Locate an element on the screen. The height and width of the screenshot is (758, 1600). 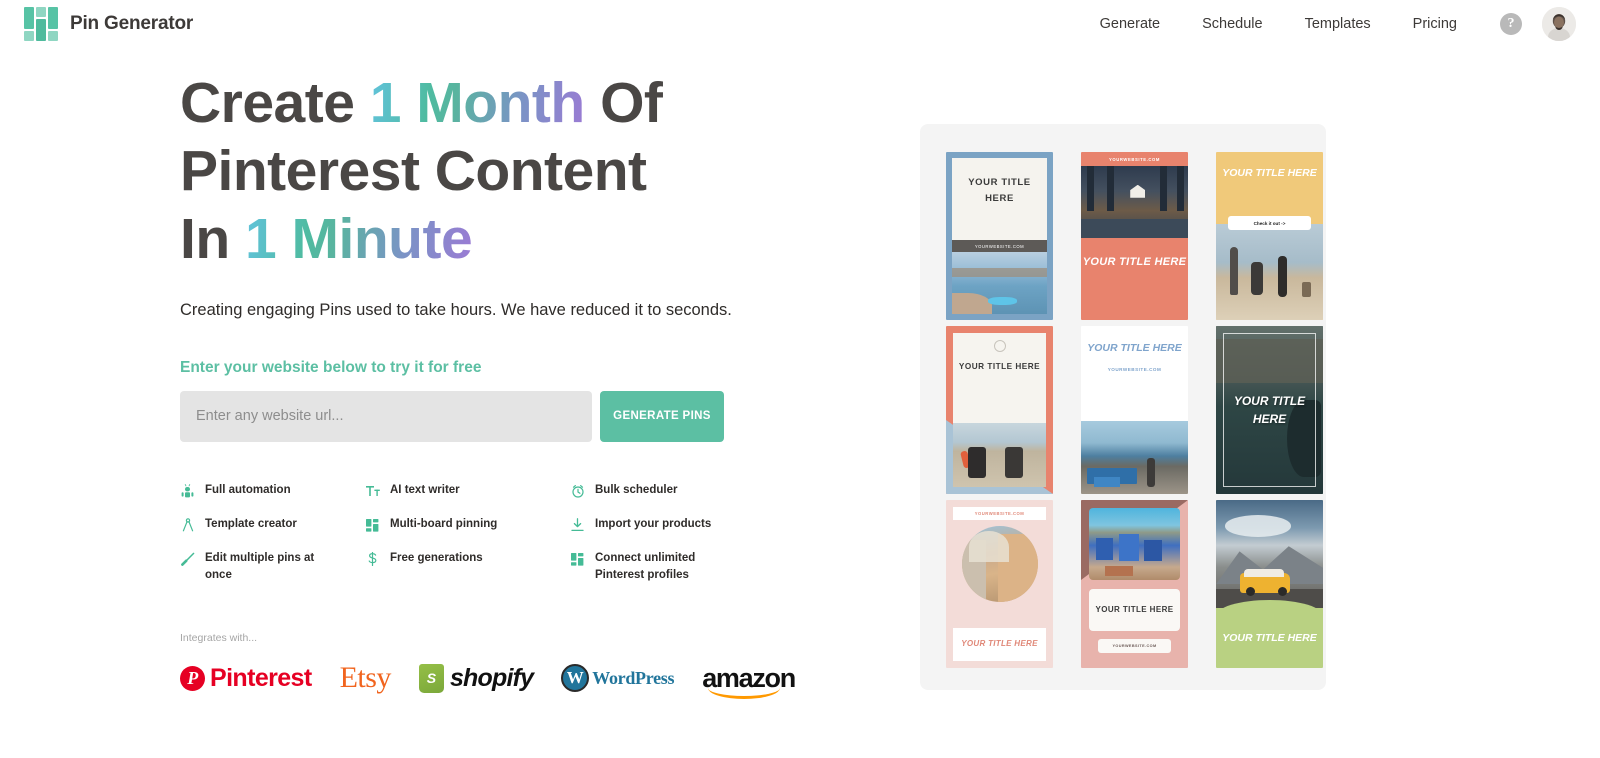
text-tool-icon is located at coordinates (372, 491).